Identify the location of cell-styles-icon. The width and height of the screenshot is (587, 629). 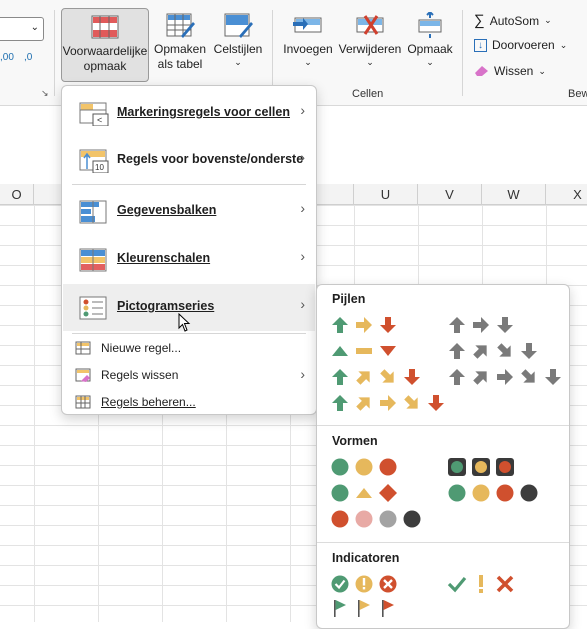
(238, 25).